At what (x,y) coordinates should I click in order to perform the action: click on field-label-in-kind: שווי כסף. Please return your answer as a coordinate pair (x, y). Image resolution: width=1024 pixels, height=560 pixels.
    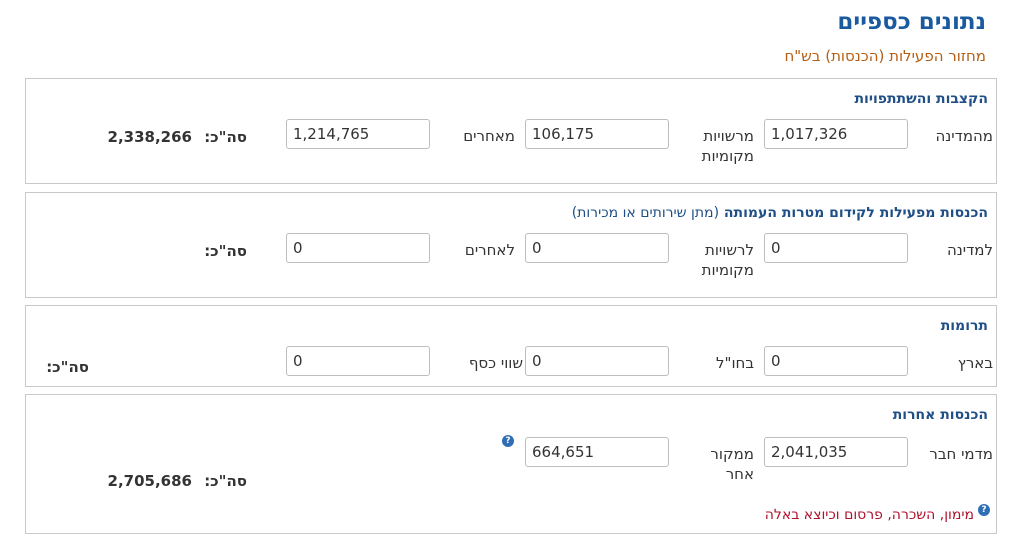
    Looking at the image, I should click on (495, 363).